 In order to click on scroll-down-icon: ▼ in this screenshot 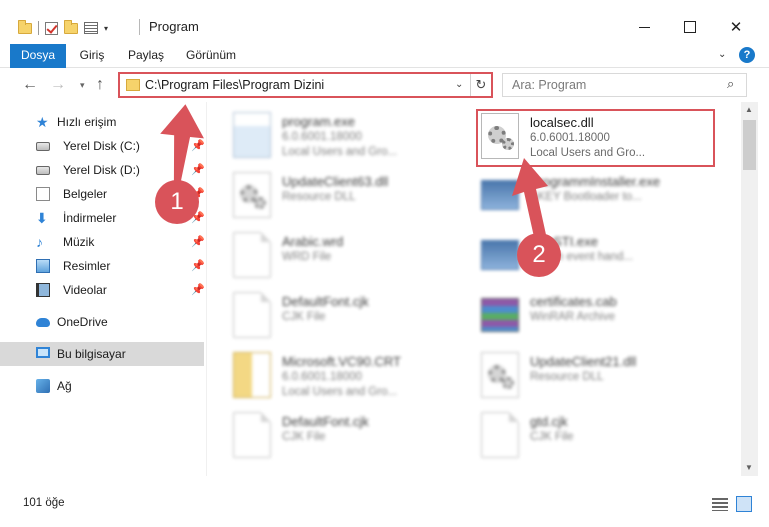, I will do `click(749, 467)`.